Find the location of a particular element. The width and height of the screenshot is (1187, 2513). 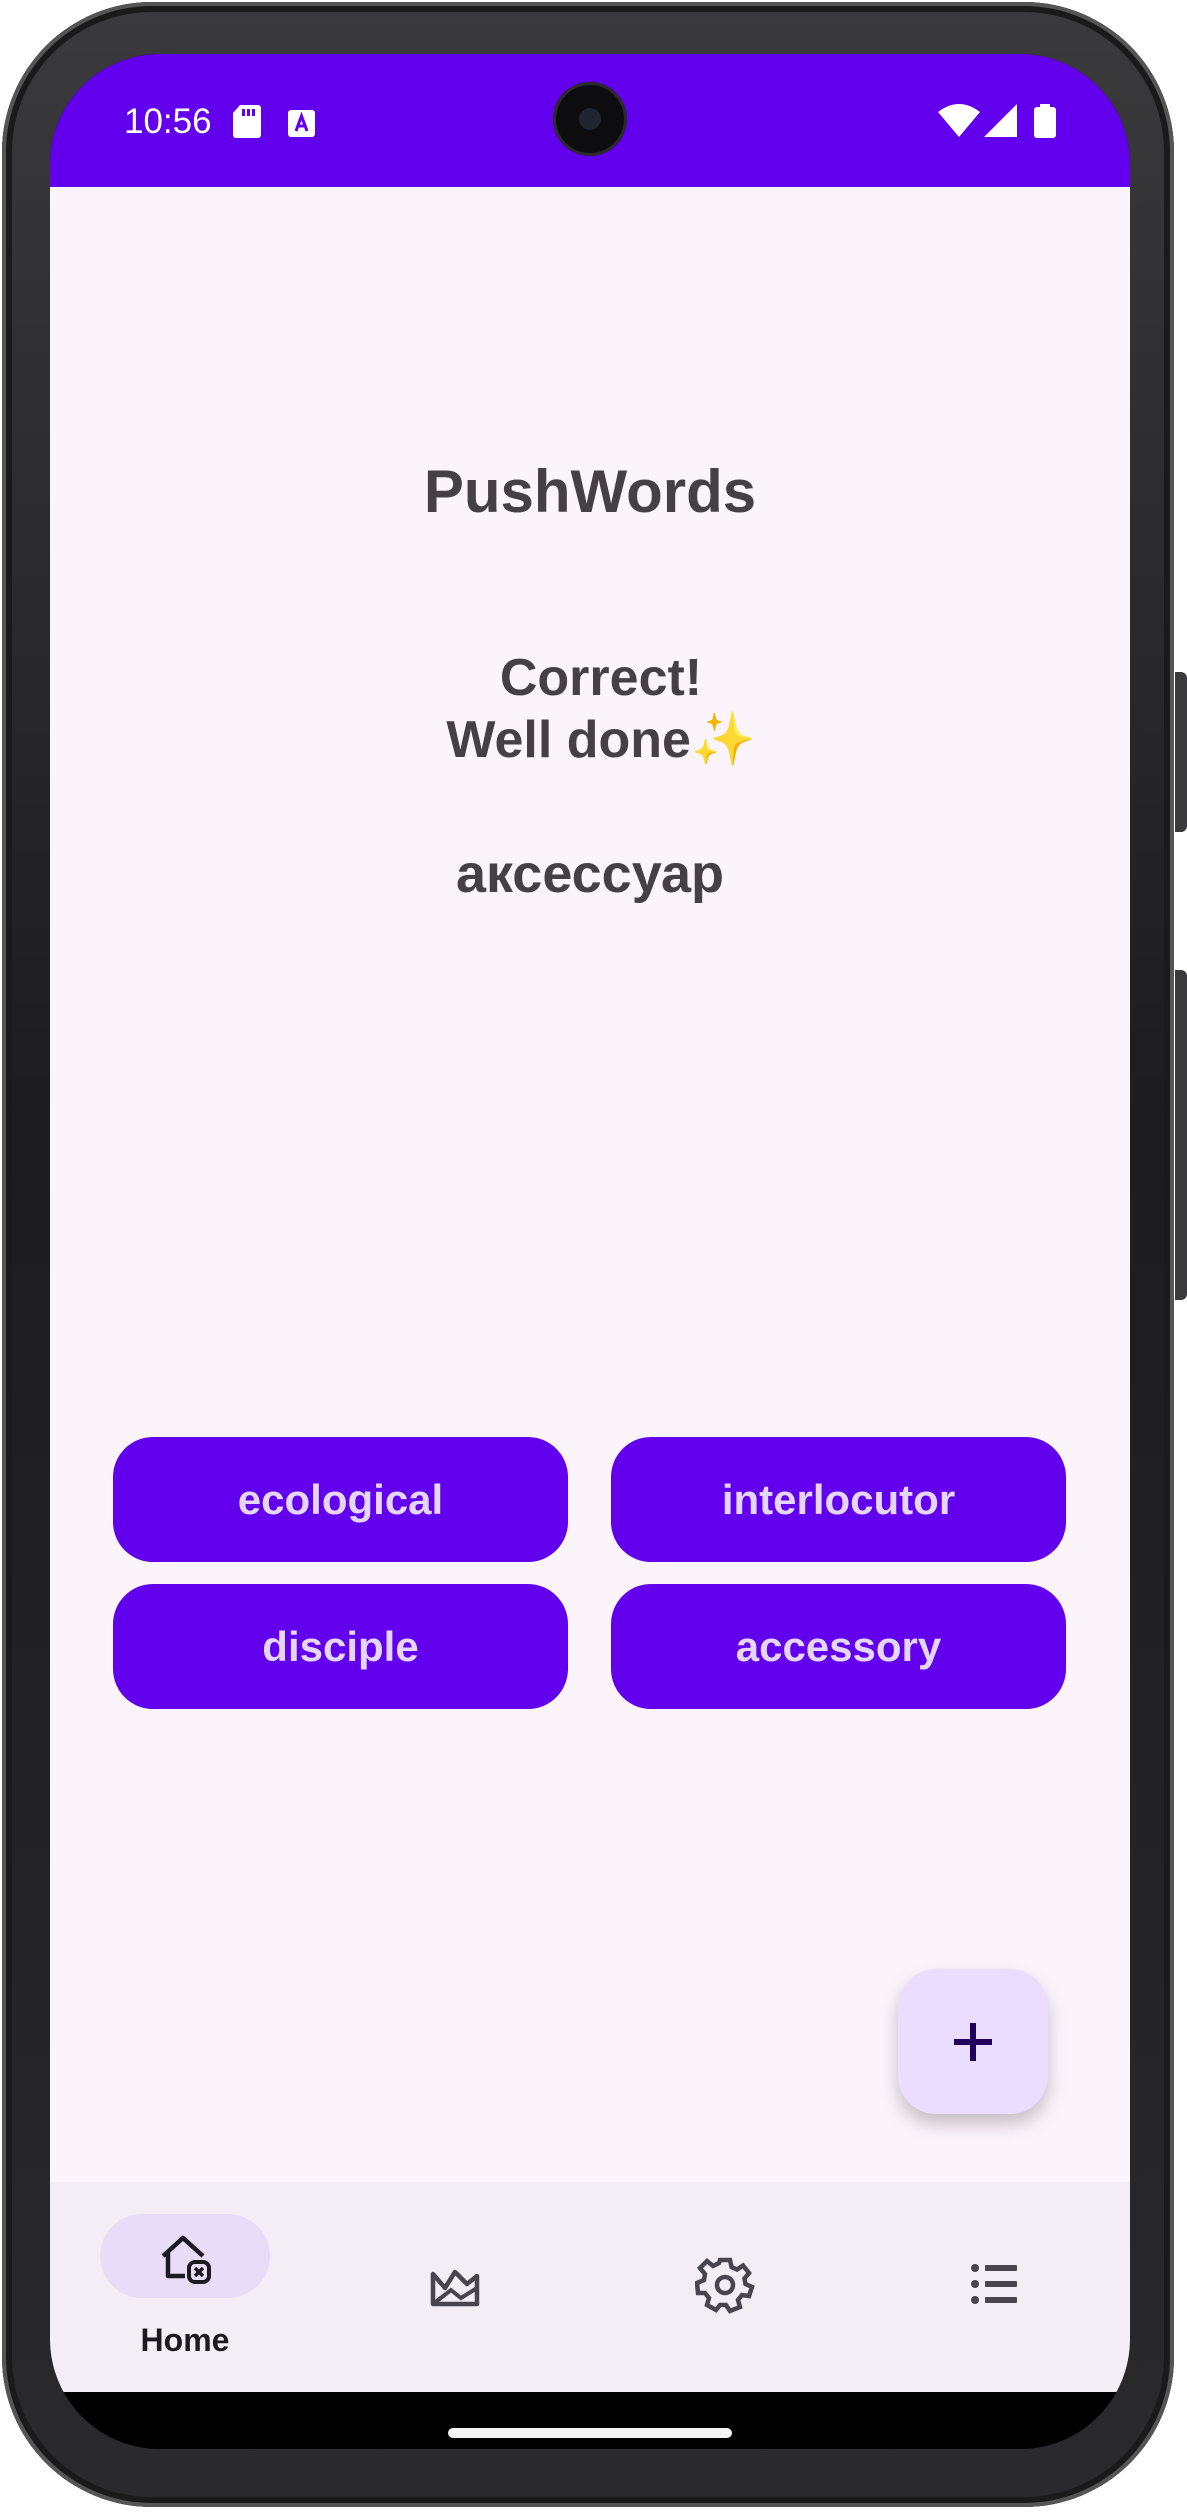

app-title: PushWords is located at coordinates (590, 491).